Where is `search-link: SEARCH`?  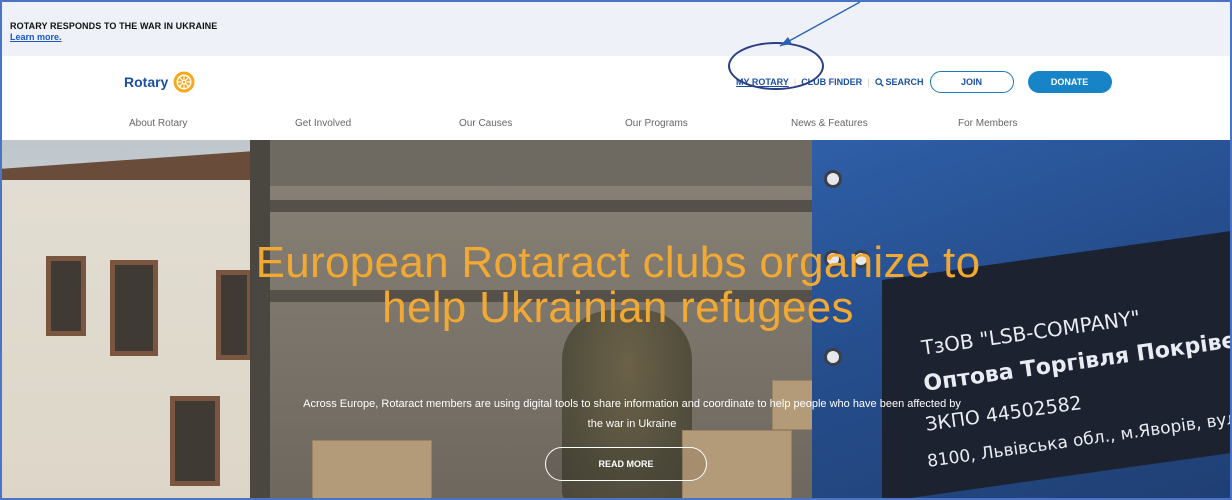
search-link: SEARCH is located at coordinates (899, 82).